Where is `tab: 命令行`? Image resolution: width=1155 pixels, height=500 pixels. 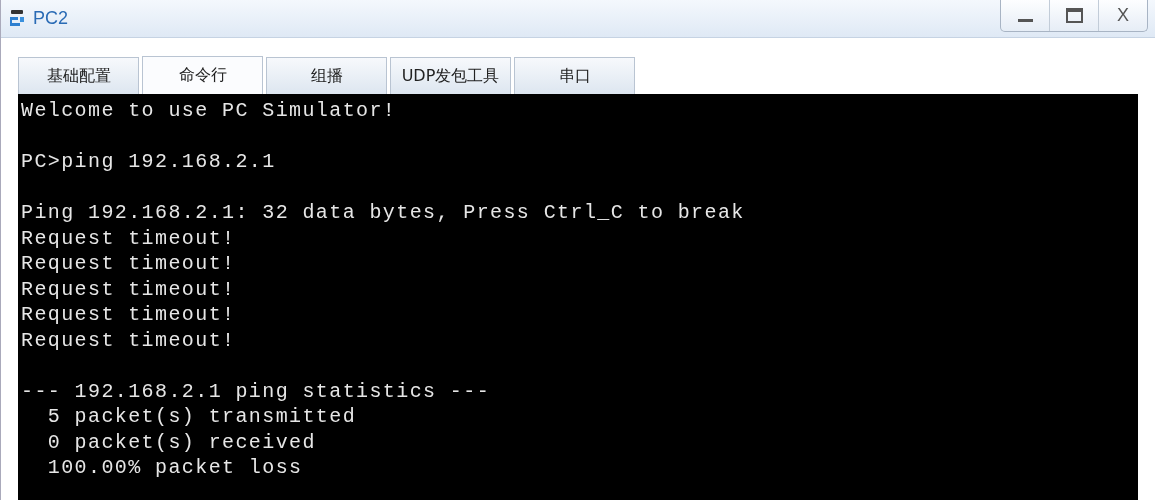
tab: 命令行 is located at coordinates (202, 75).